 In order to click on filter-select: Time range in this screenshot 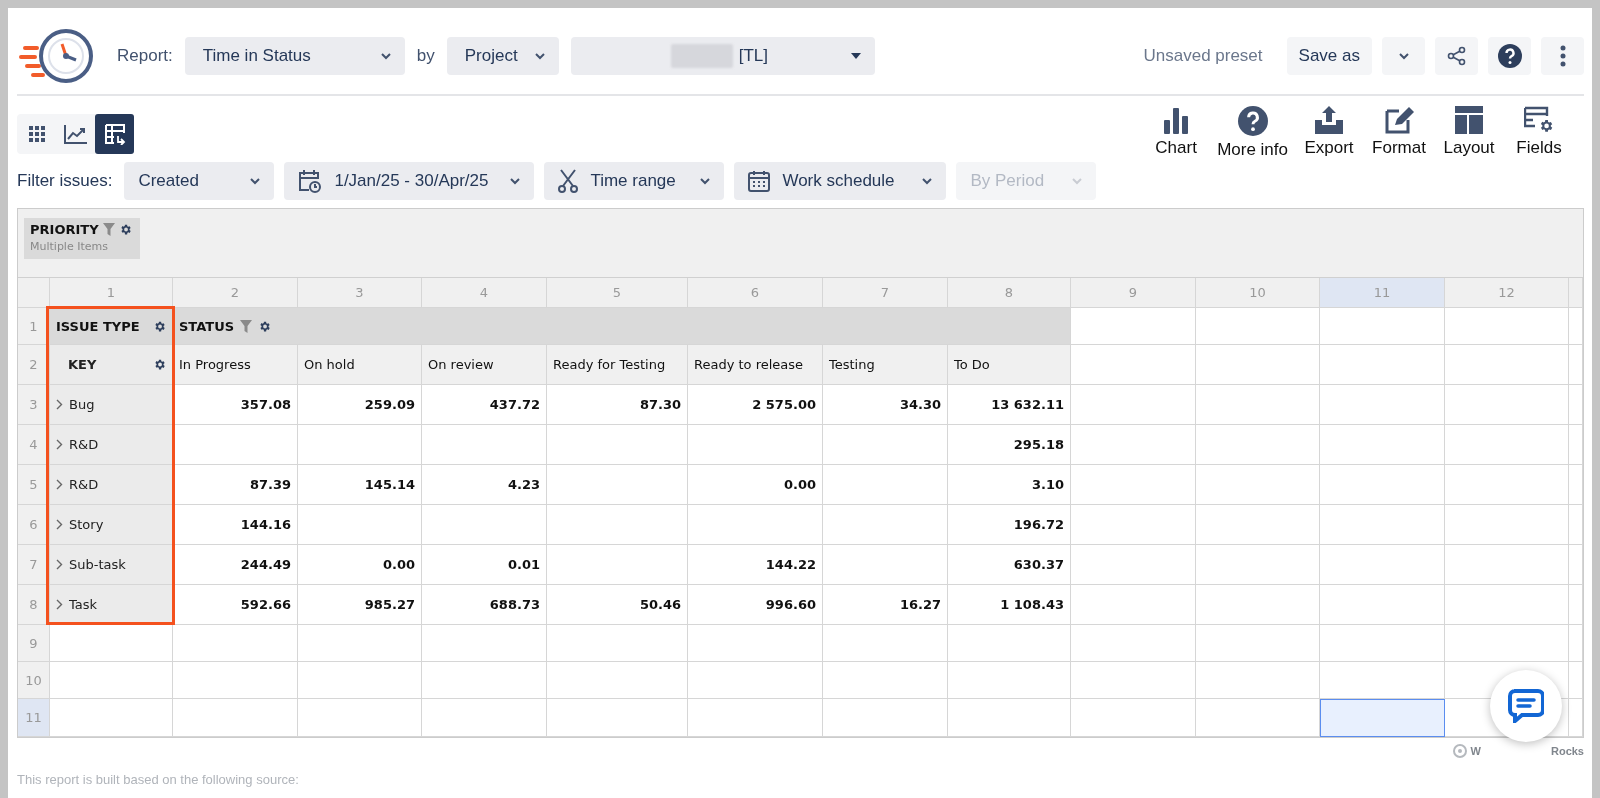, I will do `click(634, 181)`.